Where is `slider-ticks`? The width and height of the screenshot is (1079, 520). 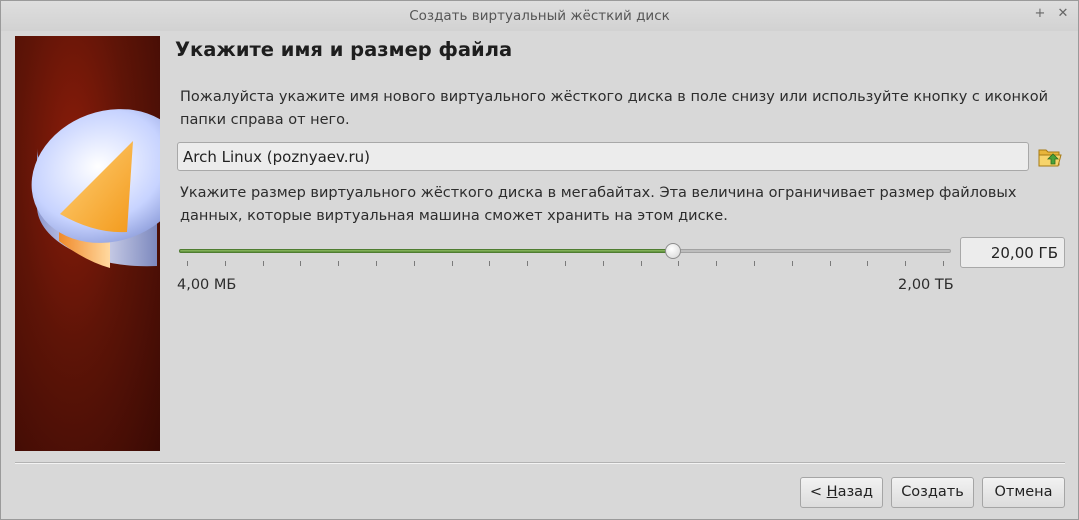
slider-ticks is located at coordinates (565, 264).